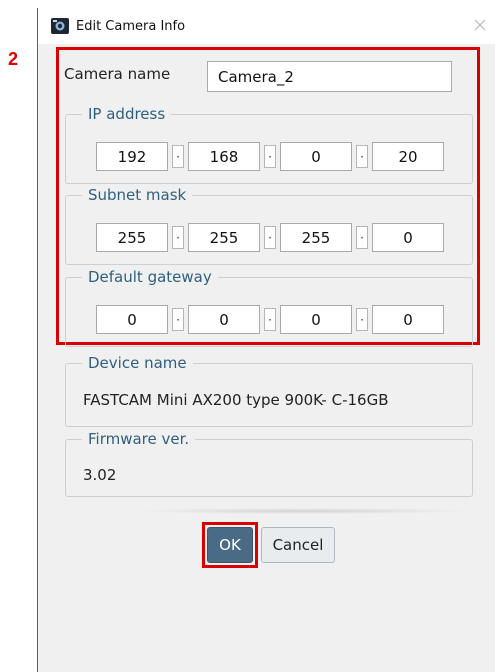  What do you see at coordinates (150, 277) in the screenshot?
I see `default-gateway-title: Default gateway` at bounding box center [150, 277].